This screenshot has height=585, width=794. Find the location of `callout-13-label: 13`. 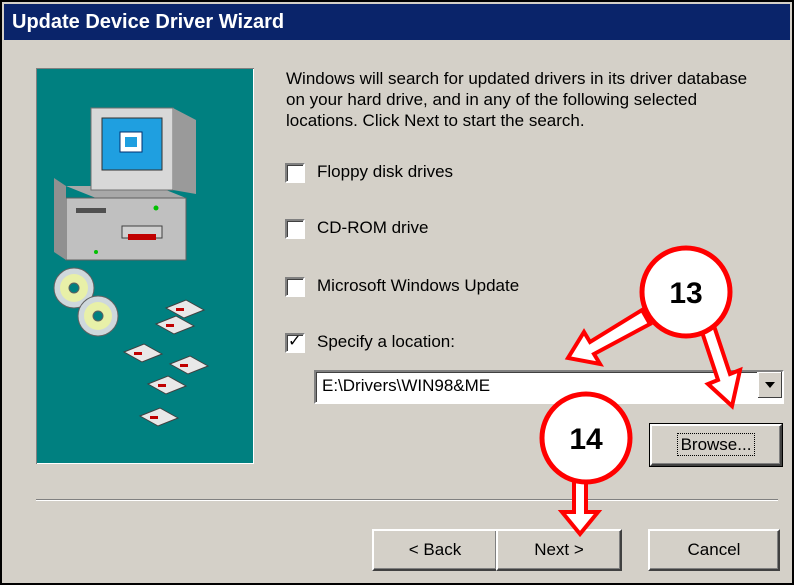

callout-13-label: 13 is located at coordinates (685, 293).